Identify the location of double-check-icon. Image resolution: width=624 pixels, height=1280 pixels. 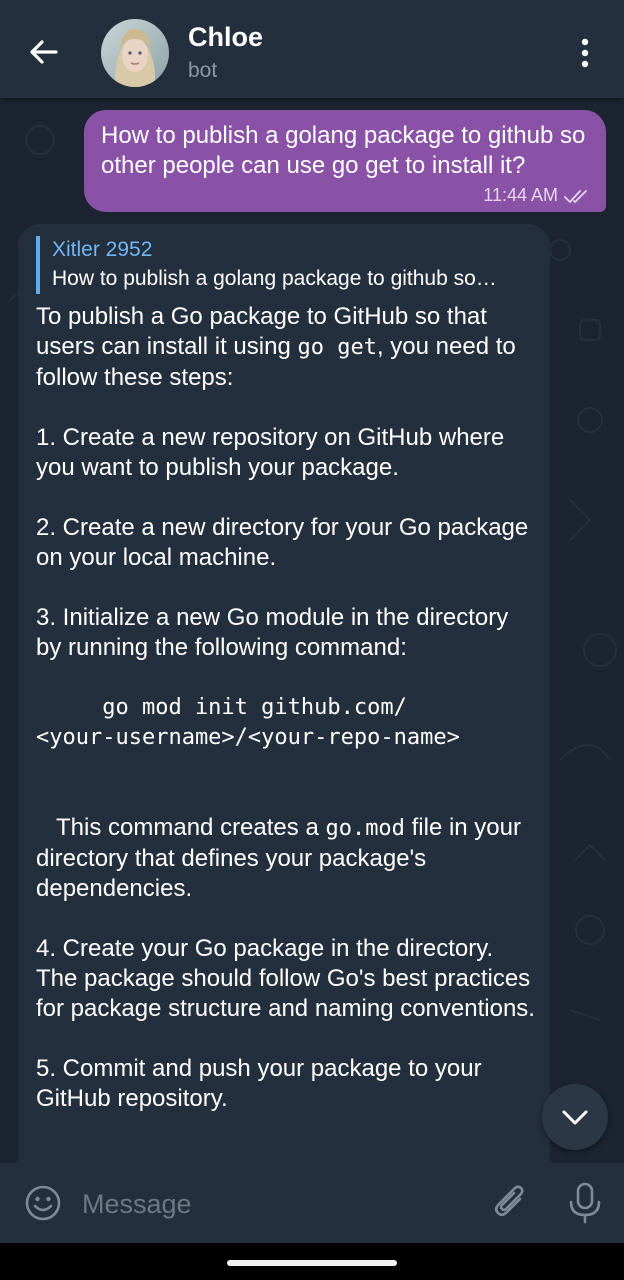
(575, 196).